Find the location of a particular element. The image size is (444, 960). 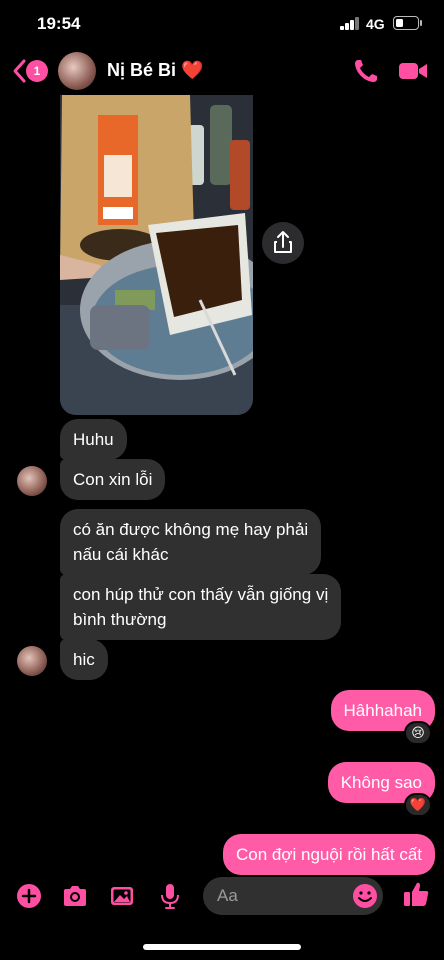

message-text: Hâhhahah is located at coordinates (382, 710).